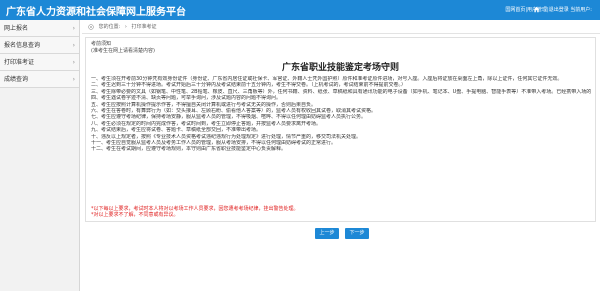  Describe the element at coordinates (40, 155) in the screenshot. I see `sidebar: 网上报名 › 报名信息查询 › 打印准考证 › 成绩查询 ›` at that location.